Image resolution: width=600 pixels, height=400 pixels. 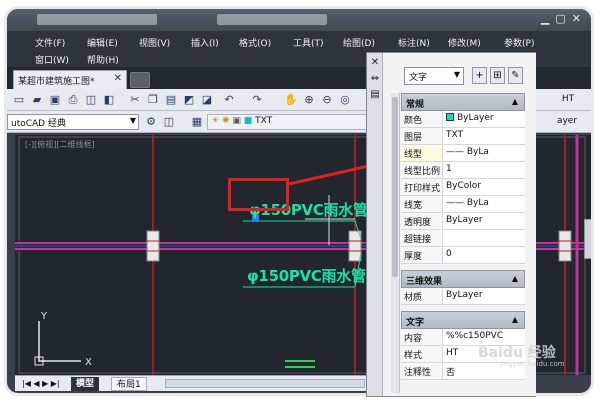 I want to click on palette-close-icon: ✕, so click(x=375, y=62).